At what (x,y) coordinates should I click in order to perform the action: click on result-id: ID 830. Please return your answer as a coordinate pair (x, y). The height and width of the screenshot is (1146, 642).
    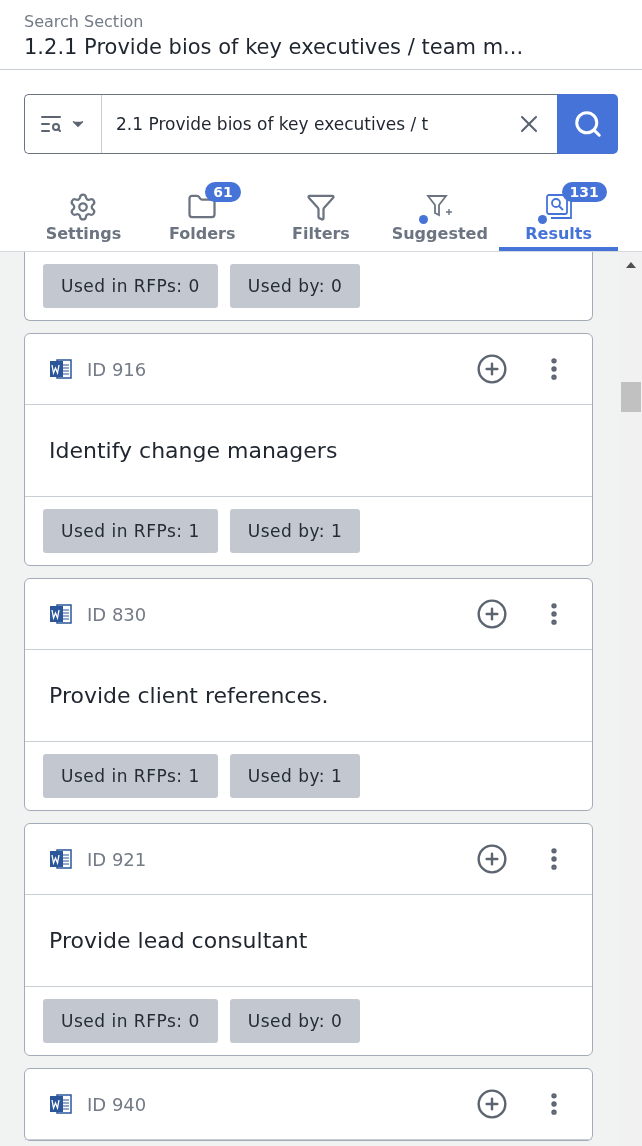
    Looking at the image, I should click on (117, 614).